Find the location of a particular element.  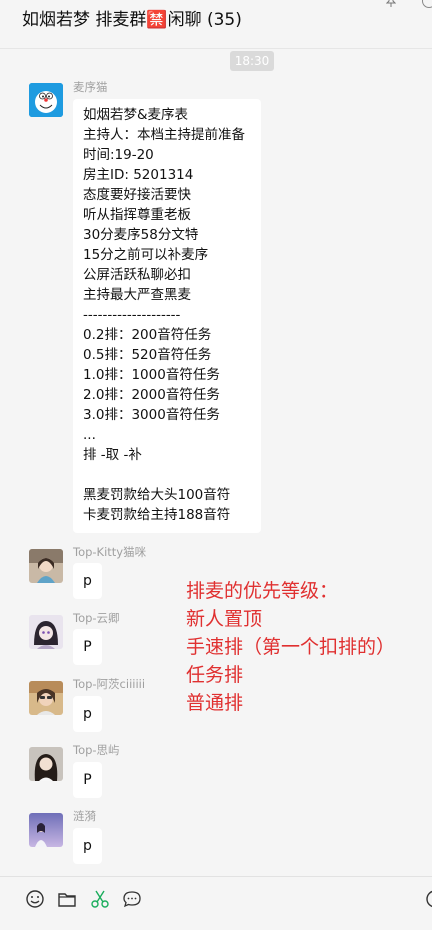

message-line: 0.5排：520音符任务 is located at coordinates (147, 355).